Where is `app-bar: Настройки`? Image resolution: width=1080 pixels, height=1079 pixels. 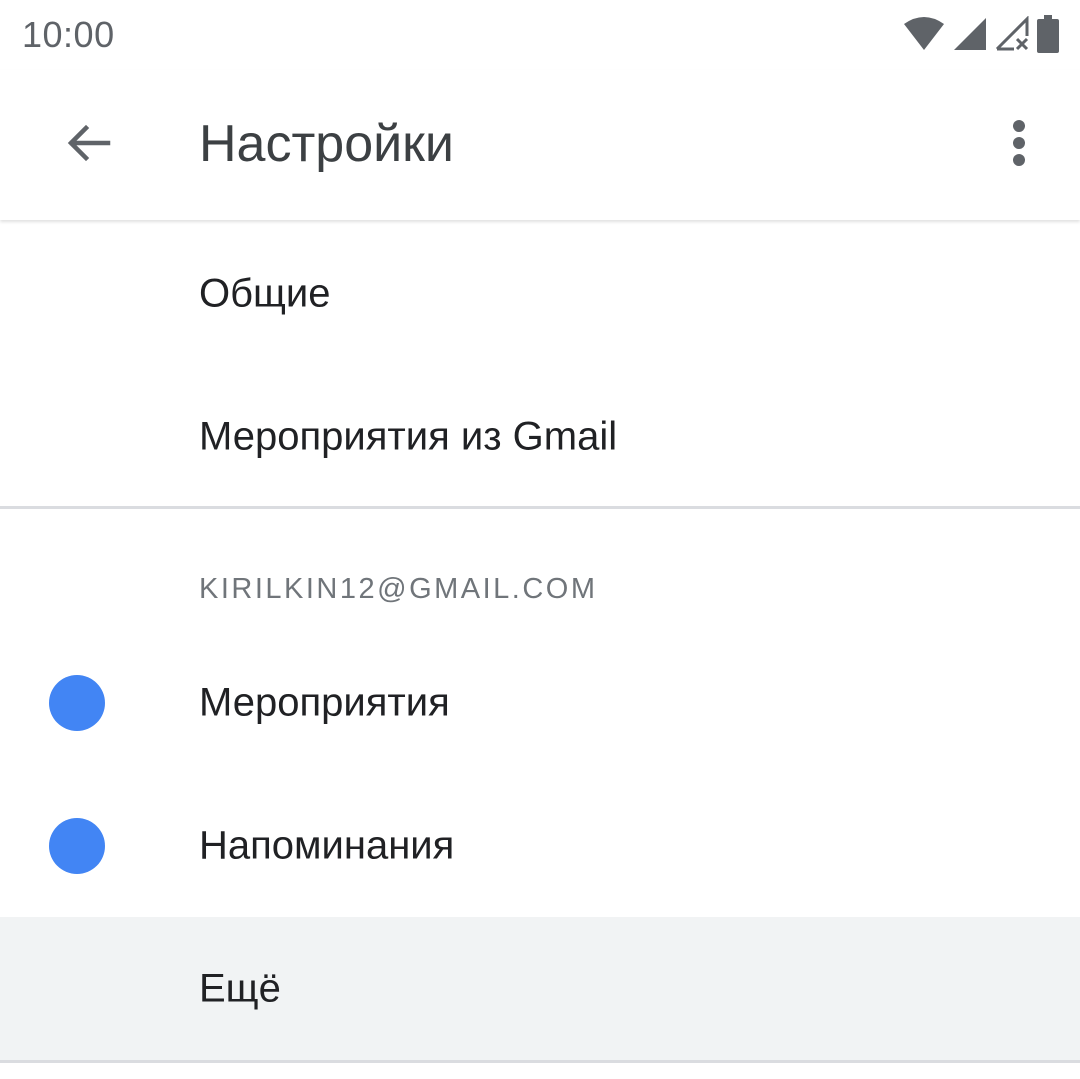 app-bar: Настройки is located at coordinates (540, 145).